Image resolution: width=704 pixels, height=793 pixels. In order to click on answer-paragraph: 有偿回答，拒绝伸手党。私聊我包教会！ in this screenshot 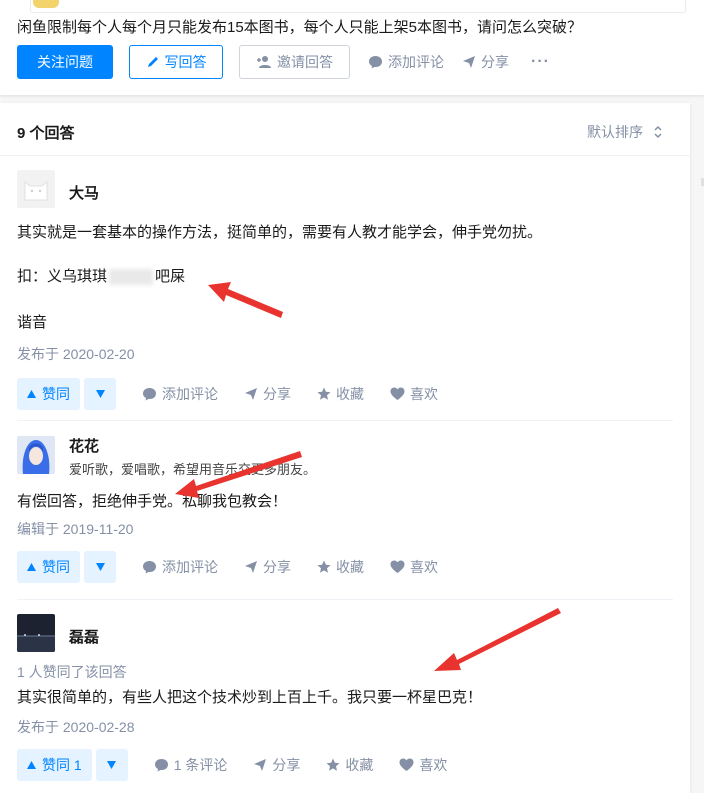, I will do `click(152, 501)`.